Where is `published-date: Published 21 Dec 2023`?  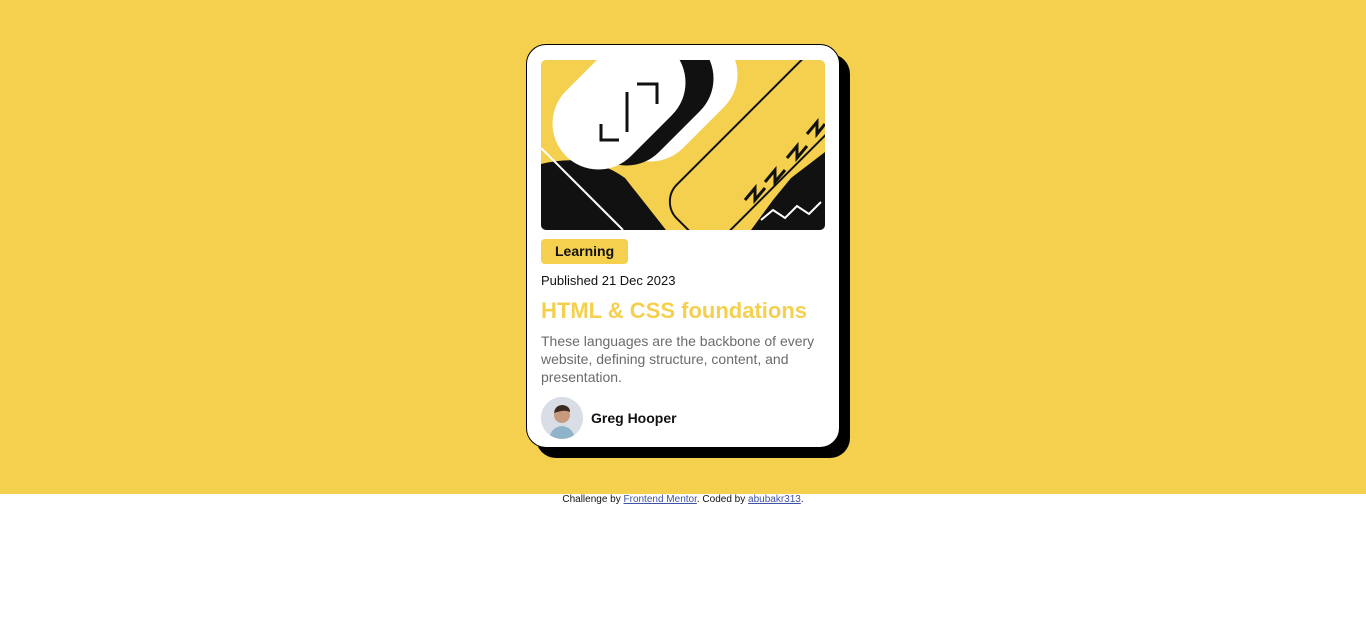
published-date: Published 21 Dec 2023 is located at coordinates (608, 280).